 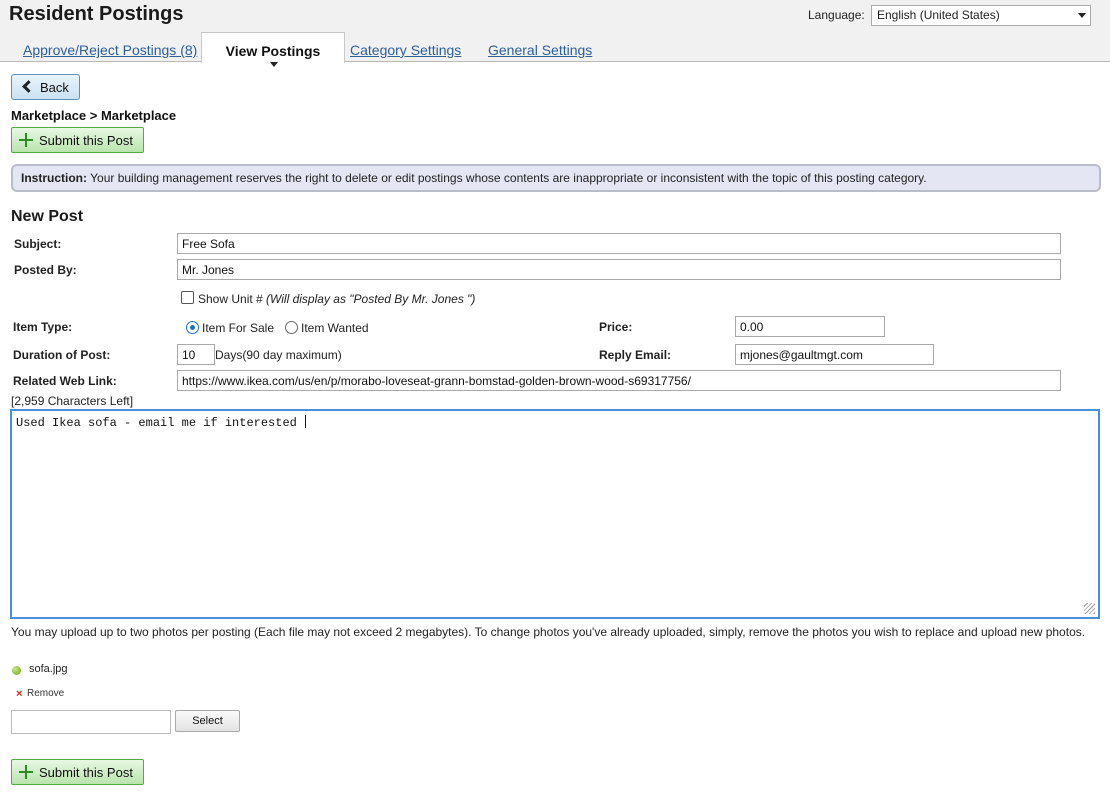 What do you see at coordinates (938, 15) in the screenshot?
I see `language-select-value: English (United States)` at bounding box center [938, 15].